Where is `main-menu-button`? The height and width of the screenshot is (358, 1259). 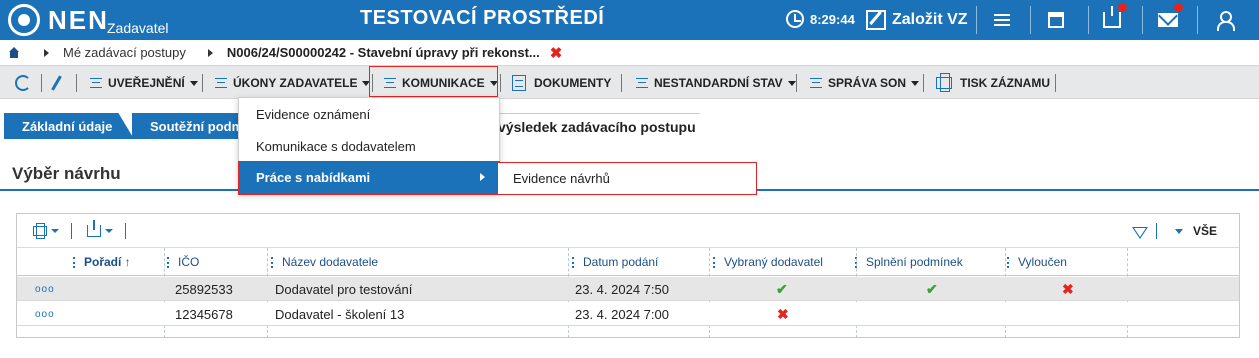 main-menu-button is located at coordinates (1002, 20).